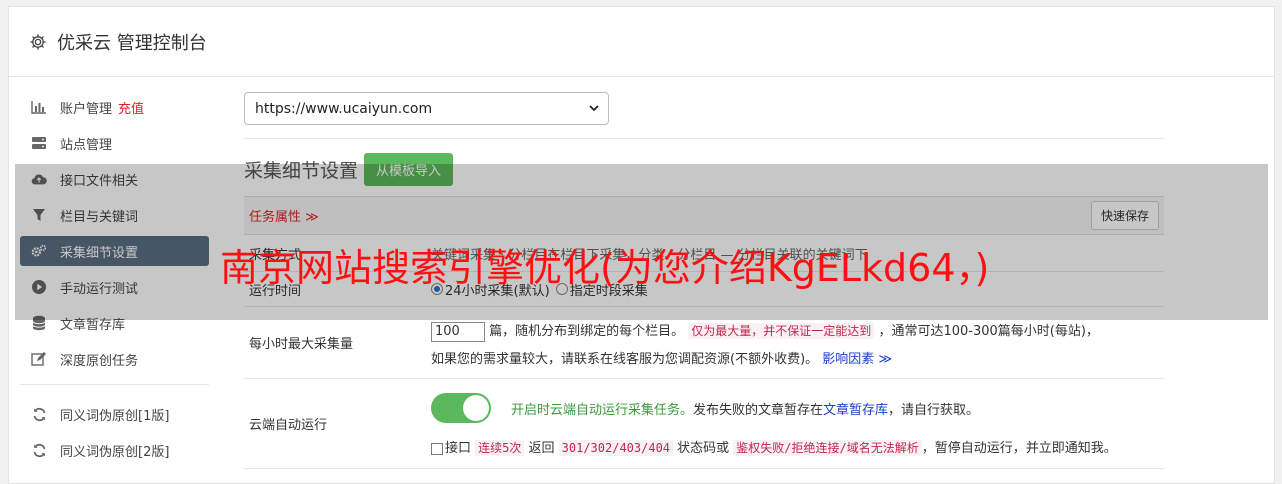 This screenshot has height=484, width=1282. I want to click on influence-factors-link: 影响因素, so click(848, 359).